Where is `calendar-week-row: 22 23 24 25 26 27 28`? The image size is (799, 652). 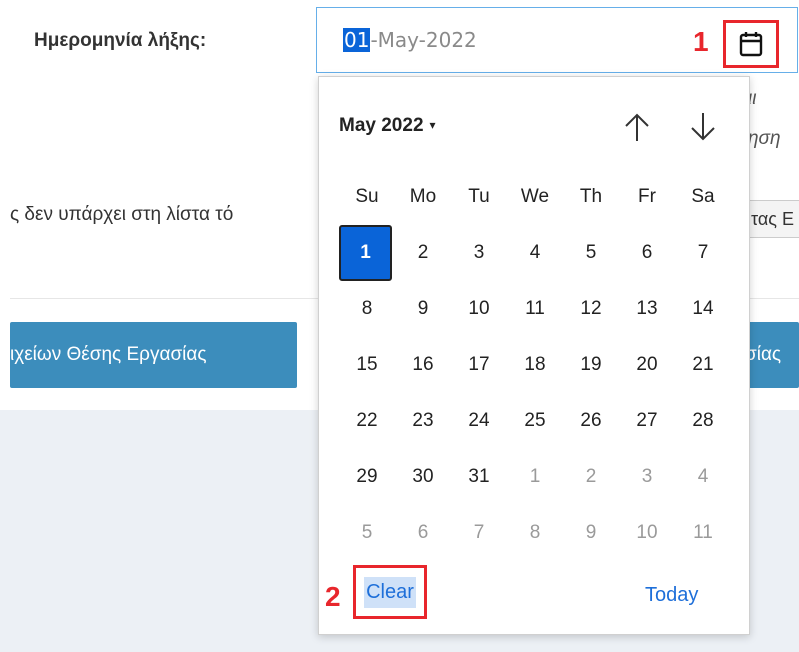
calendar-week-row: 22 23 24 25 26 27 28 is located at coordinates (535, 421).